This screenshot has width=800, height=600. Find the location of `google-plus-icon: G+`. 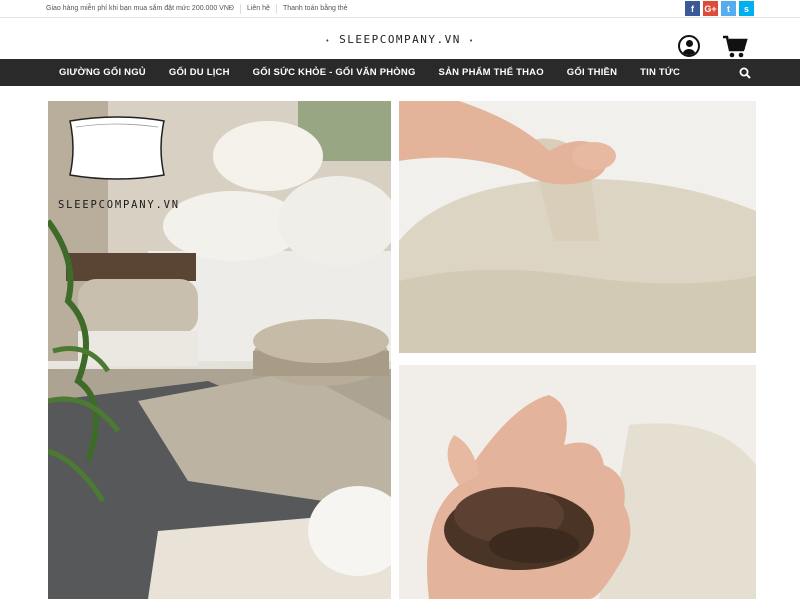

google-plus-icon: G+ is located at coordinates (710, 8).